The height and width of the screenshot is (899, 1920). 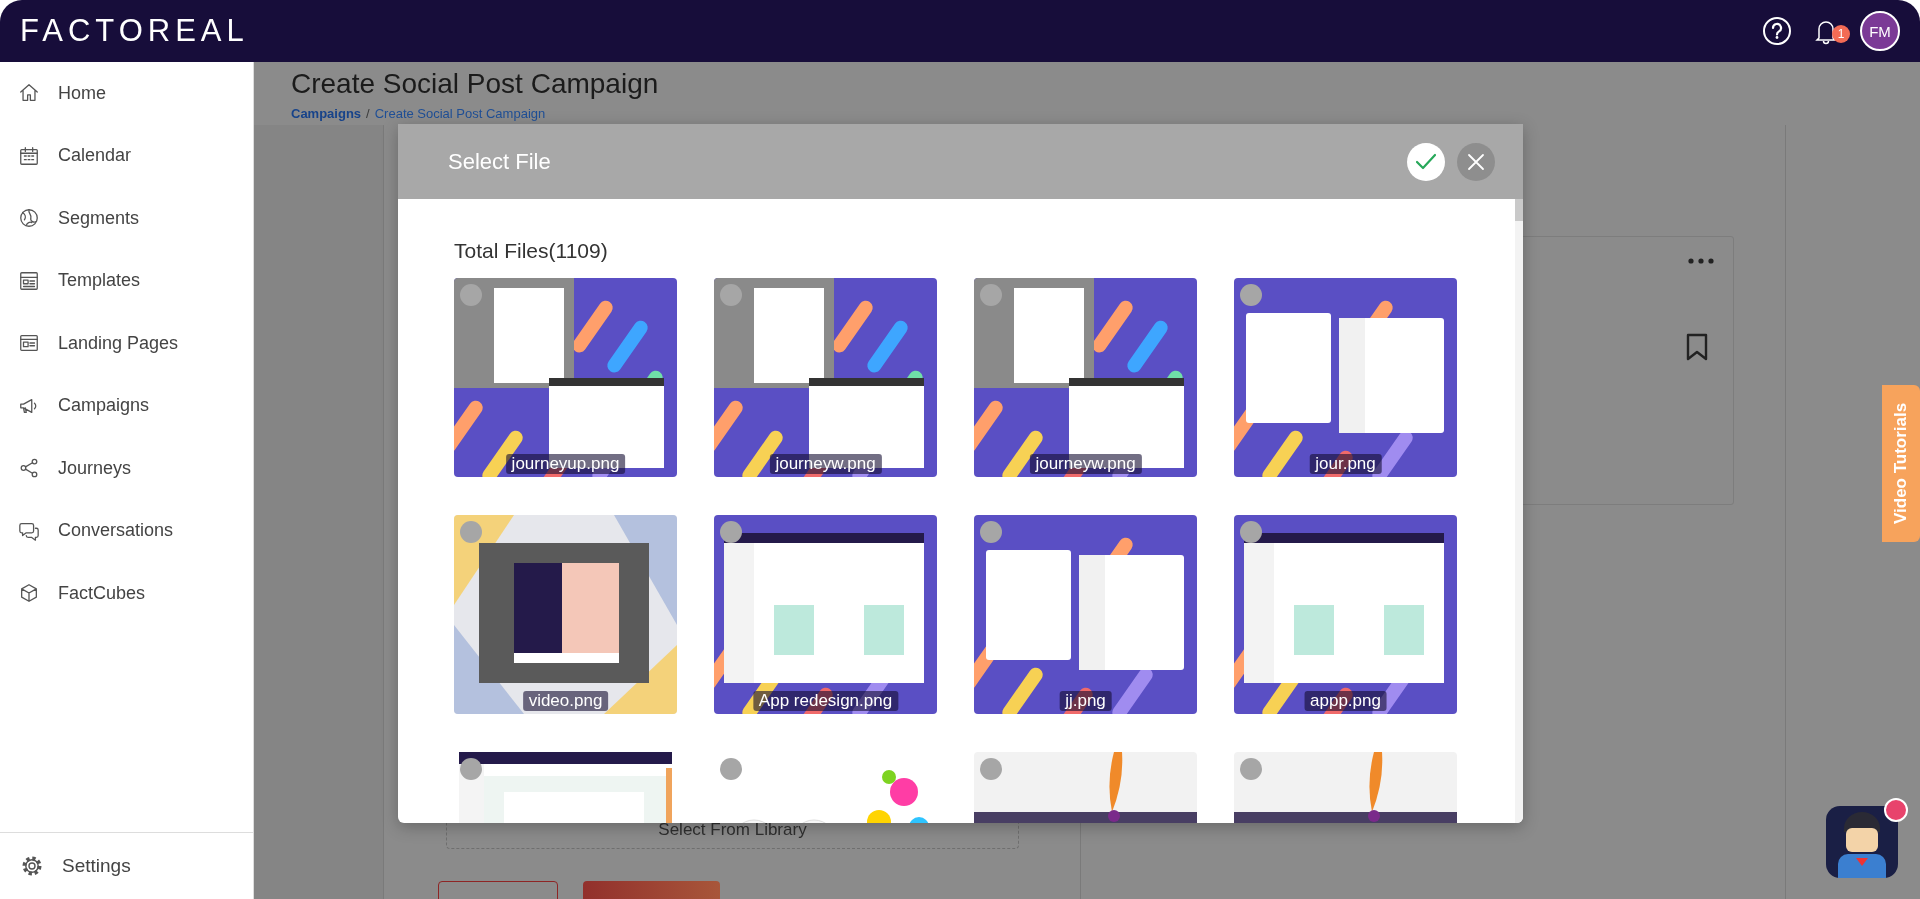 I want to click on check-icon, so click(x=1426, y=161).